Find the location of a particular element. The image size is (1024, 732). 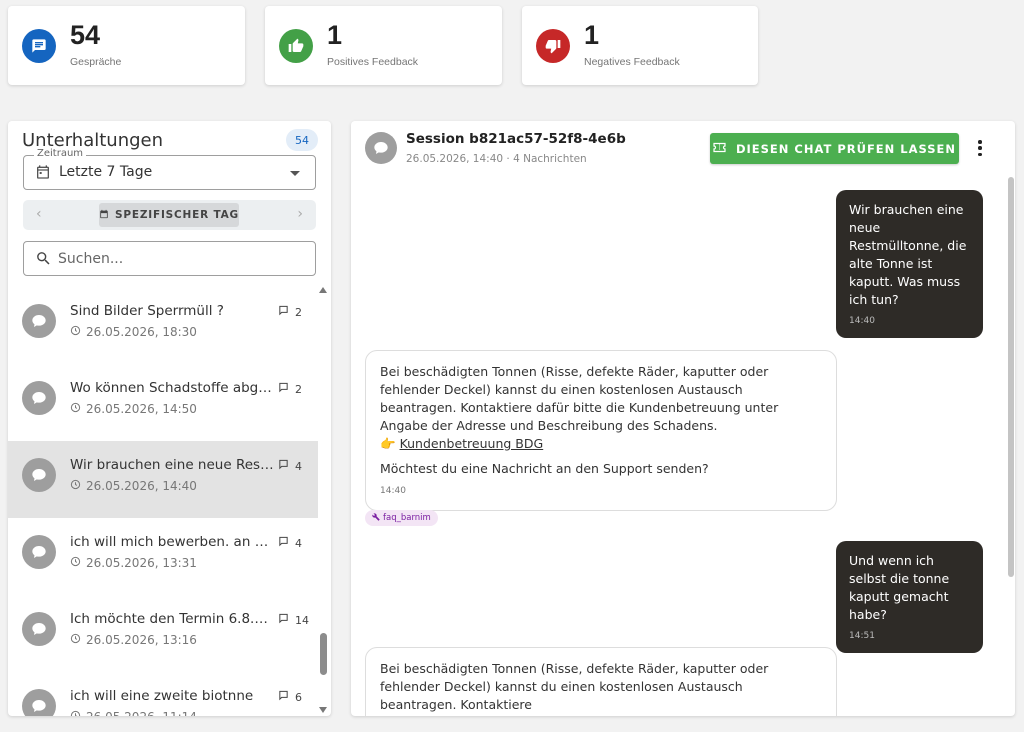

specific-day-label: SPEZIFISCHER TAG is located at coordinates (177, 215).